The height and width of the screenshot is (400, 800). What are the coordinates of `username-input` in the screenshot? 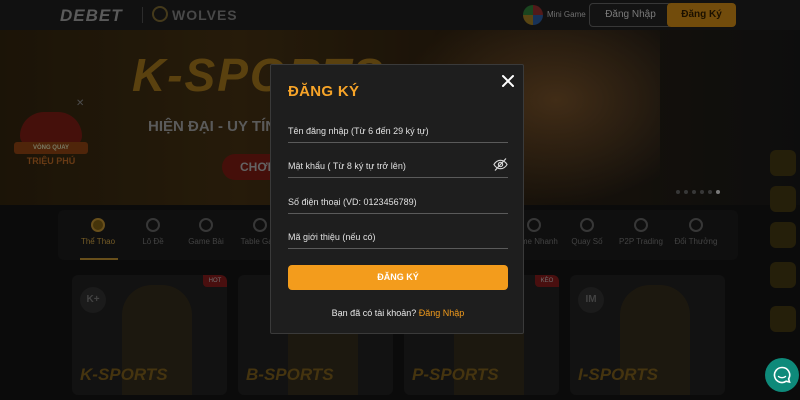 It's located at (388, 131).